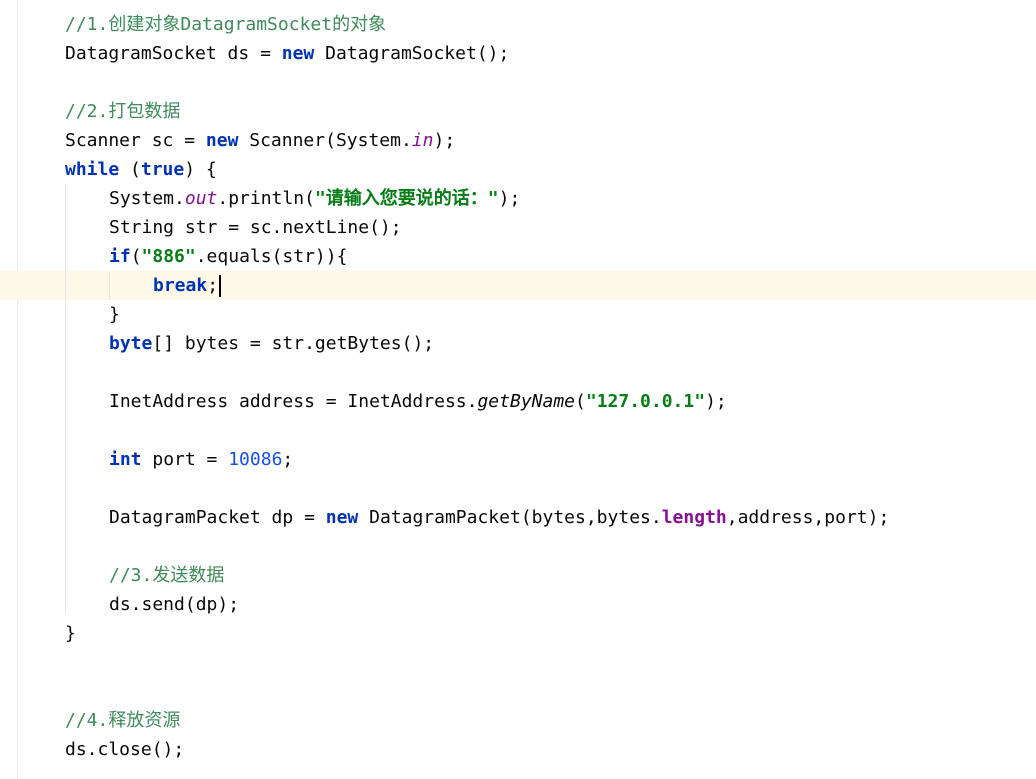 The image size is (1036, 779). I want to click on code-token: DatagramSocket();, so click(412, 53).